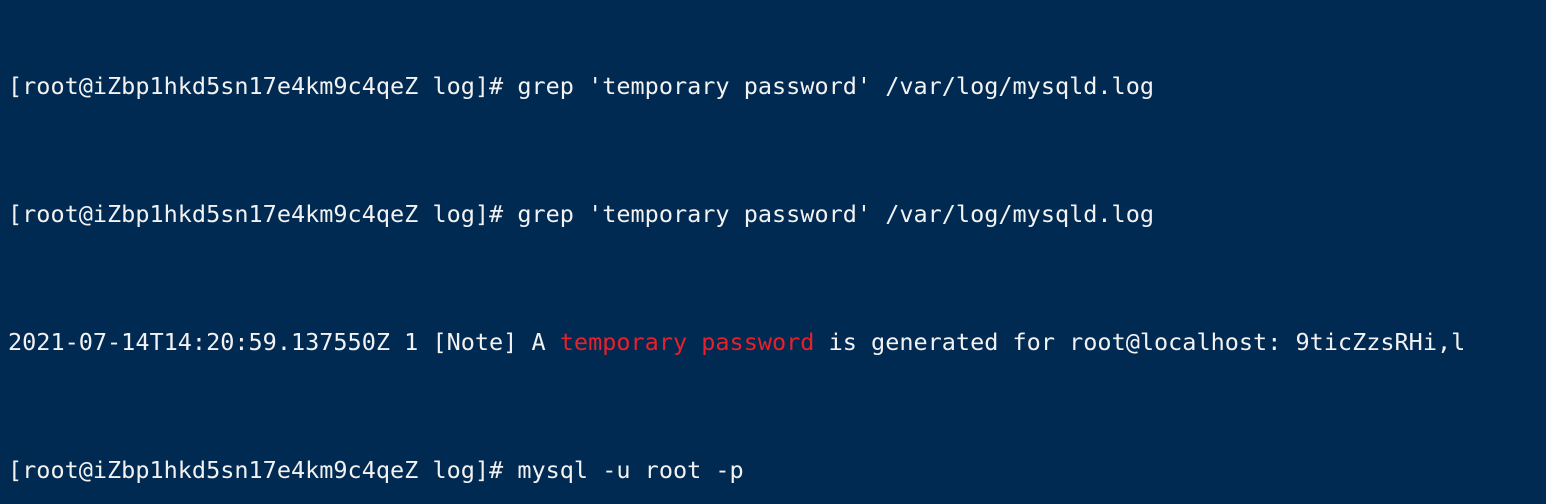  What do you see at coordinates (687, 342) in the screenshot?
I see `grep-match-highlight: temporary password` at bounding box center [687, 342].